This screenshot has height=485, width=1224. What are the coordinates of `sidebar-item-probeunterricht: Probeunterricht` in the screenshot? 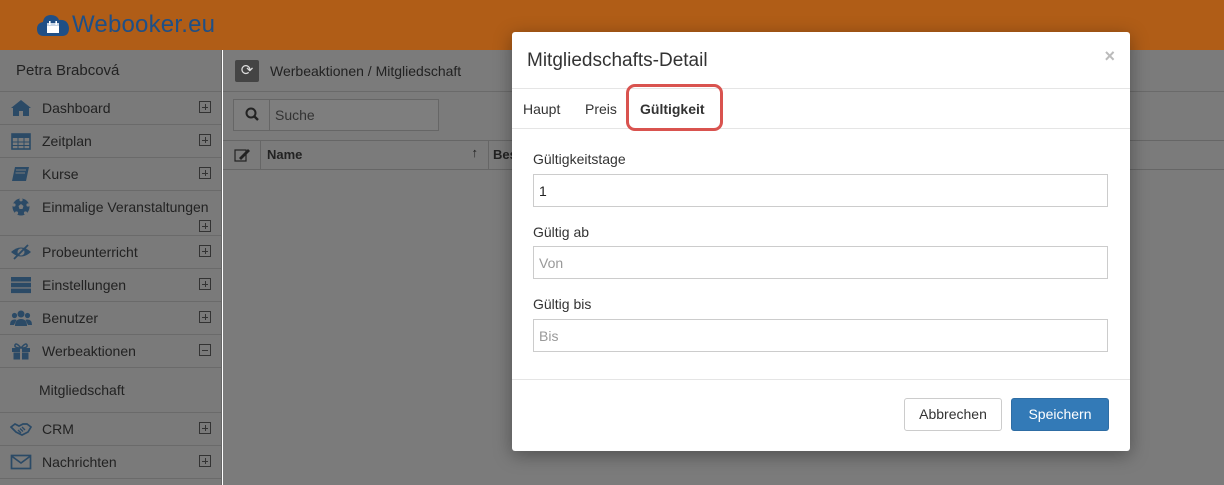 It's located at (110, 252).